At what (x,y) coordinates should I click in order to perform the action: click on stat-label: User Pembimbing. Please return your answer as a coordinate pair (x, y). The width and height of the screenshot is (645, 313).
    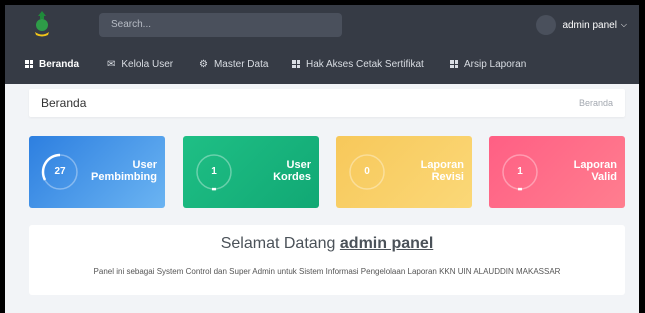
    Looking at the image, I should click on (124, 171).